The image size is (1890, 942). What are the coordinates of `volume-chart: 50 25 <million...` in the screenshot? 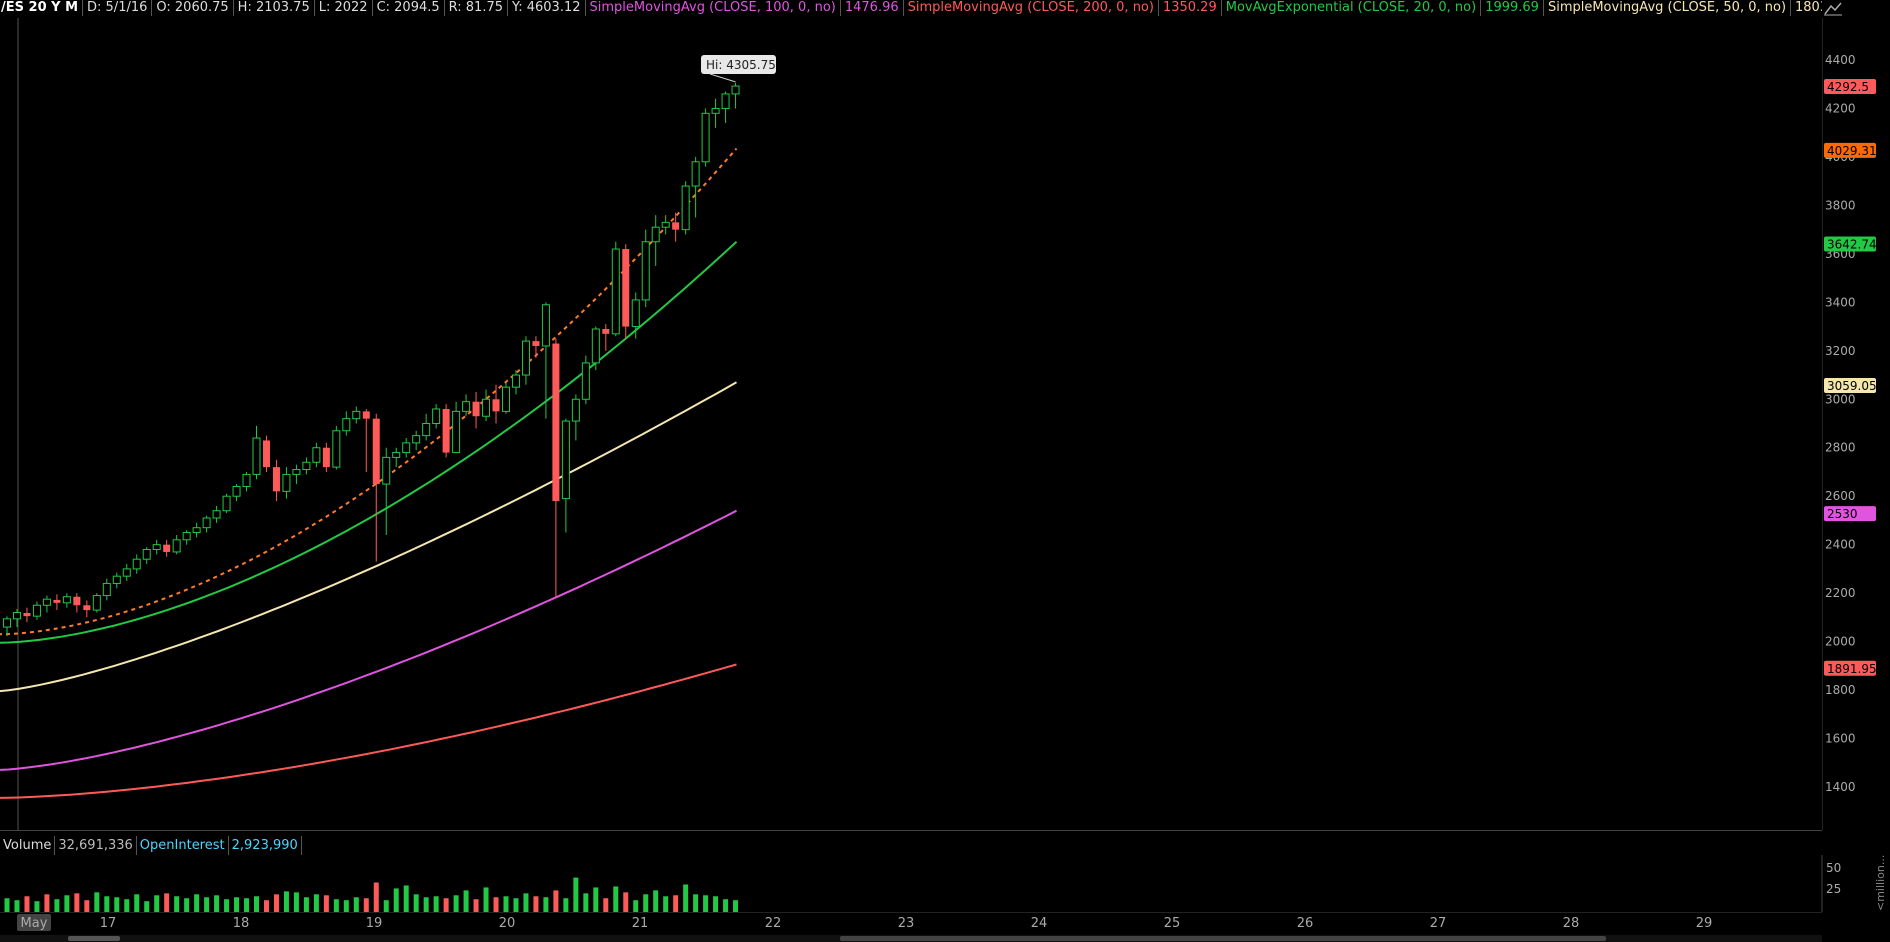 It's located at (945, 883).